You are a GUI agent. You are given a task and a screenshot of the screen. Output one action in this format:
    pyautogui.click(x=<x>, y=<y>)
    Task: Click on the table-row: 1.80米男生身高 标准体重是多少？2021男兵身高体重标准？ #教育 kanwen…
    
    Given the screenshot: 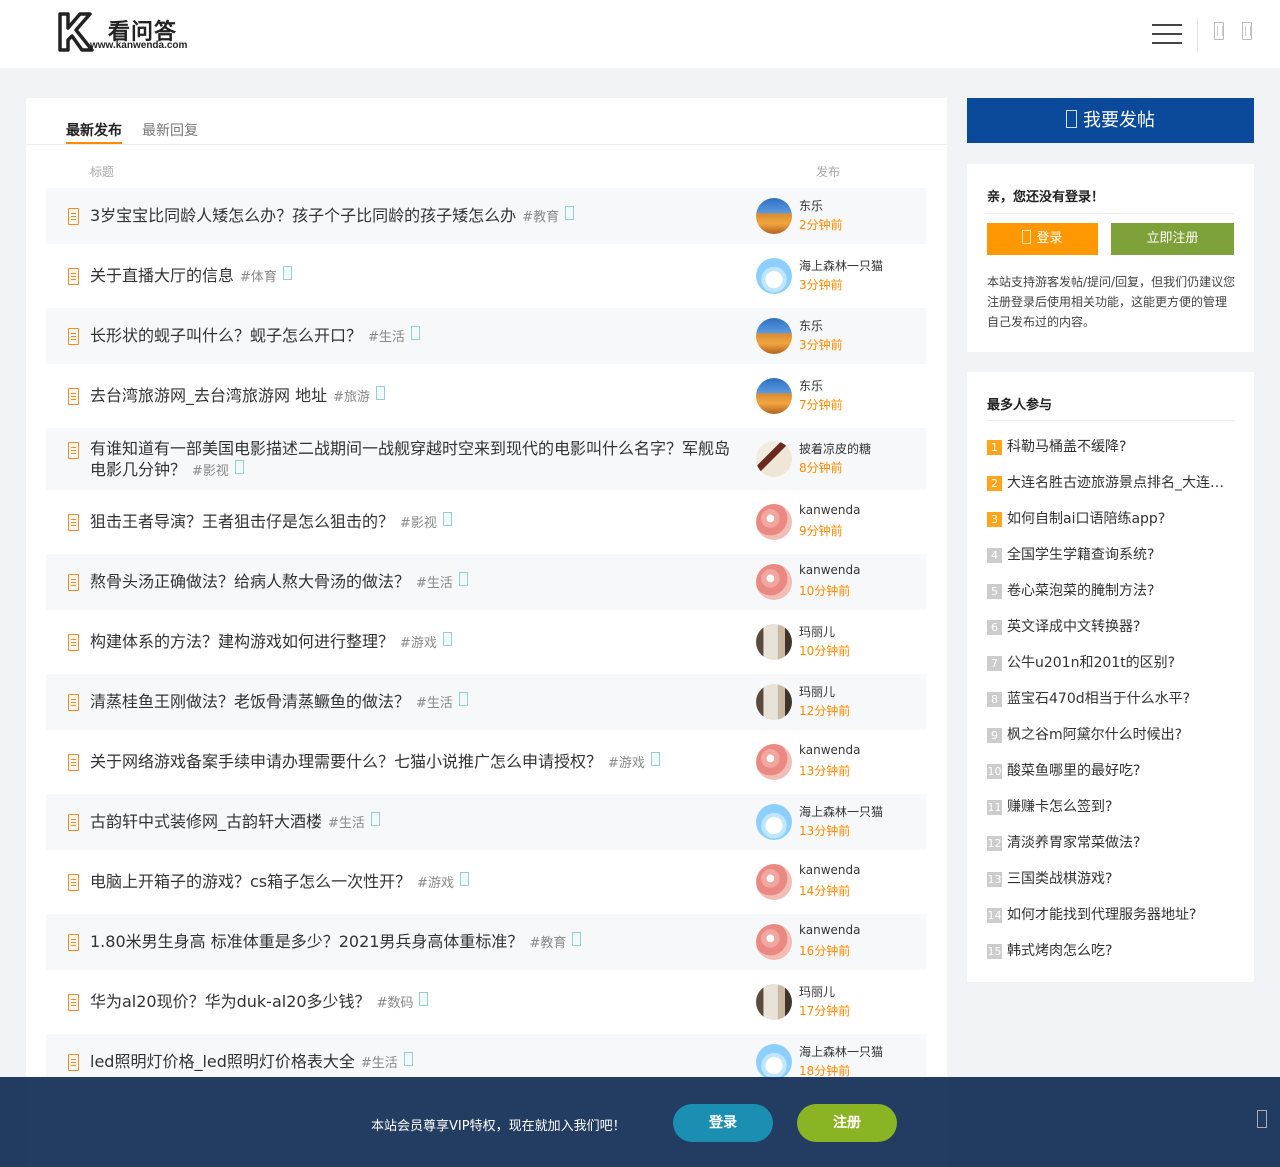 What is the action you would take?
    pyautogui.click(x=486, y=942)
    